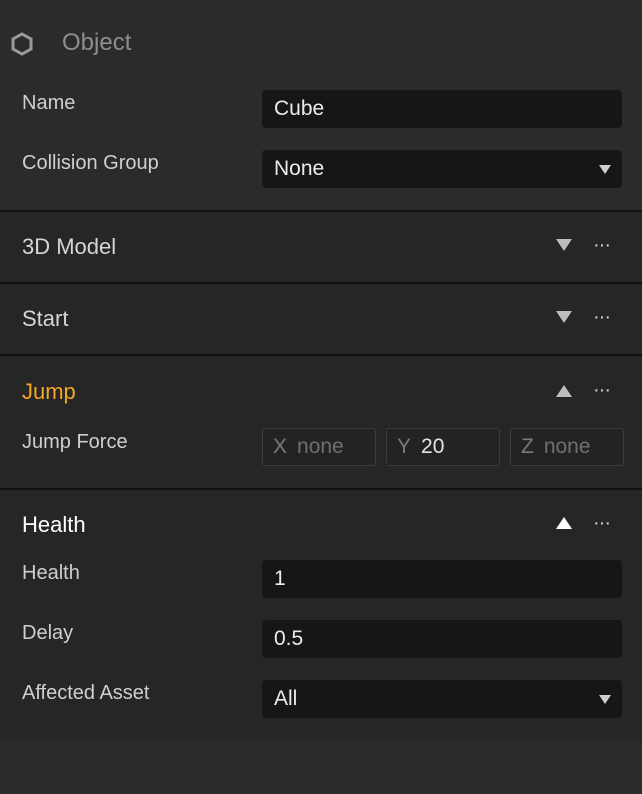 The image size is (642, 794). I want to click on z-axis-label: Z, so click(527, 446).